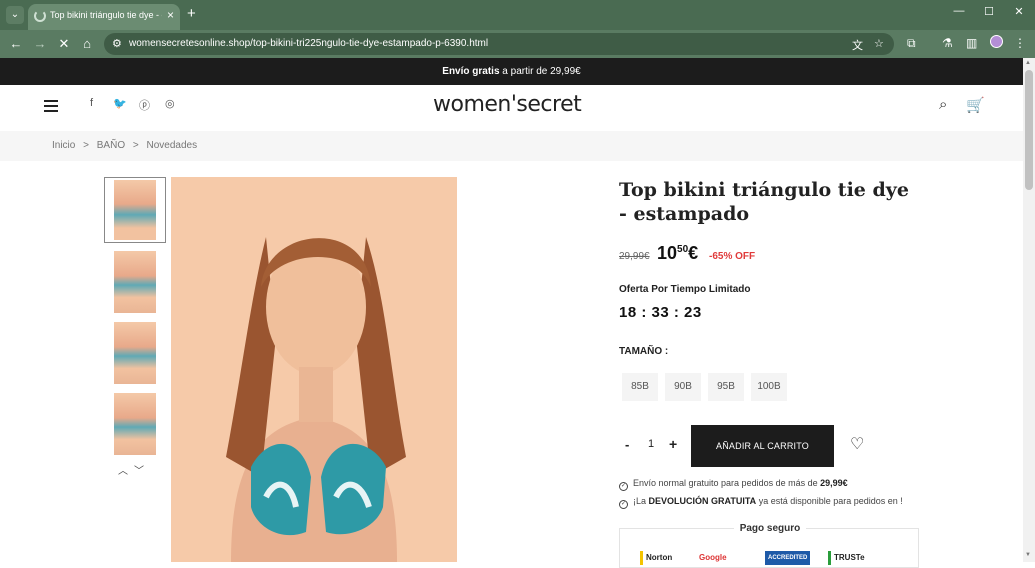 The height and width of the screenshot is (568, 1035). What do you see at coordinates (879, 43) in the screenshot?
I see `bookmark-star-icon: ☆` at bounding box center [879, 43].